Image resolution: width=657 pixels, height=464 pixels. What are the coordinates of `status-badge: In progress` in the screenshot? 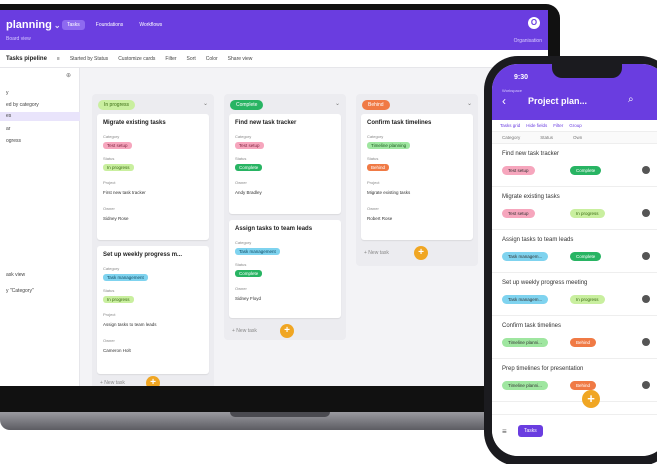 It's located at (117, 105).